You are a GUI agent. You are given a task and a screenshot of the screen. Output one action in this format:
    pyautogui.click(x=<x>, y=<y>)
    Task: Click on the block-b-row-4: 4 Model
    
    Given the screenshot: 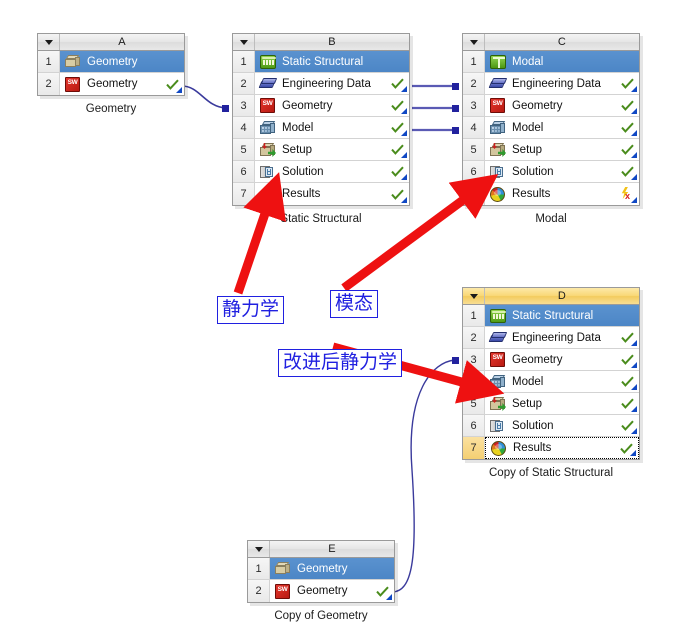 What is the action you would take?
    pyautogui.click(x=321, y=128)
    